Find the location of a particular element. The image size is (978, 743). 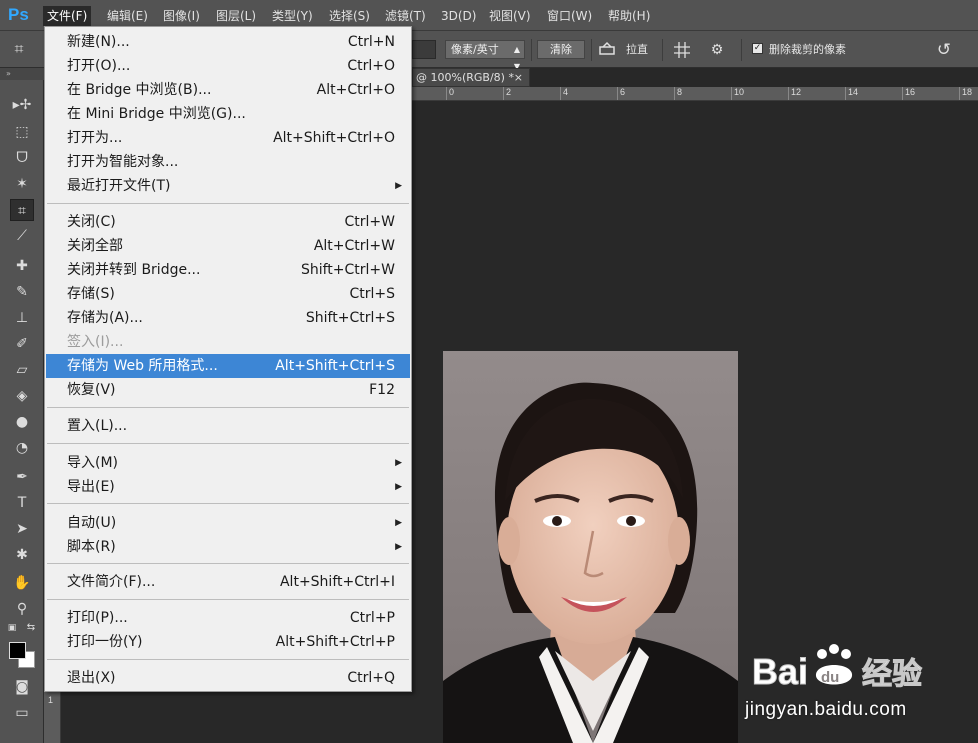

delete-cropped-checkbox: ✓ is located at coordinates (757, 48).